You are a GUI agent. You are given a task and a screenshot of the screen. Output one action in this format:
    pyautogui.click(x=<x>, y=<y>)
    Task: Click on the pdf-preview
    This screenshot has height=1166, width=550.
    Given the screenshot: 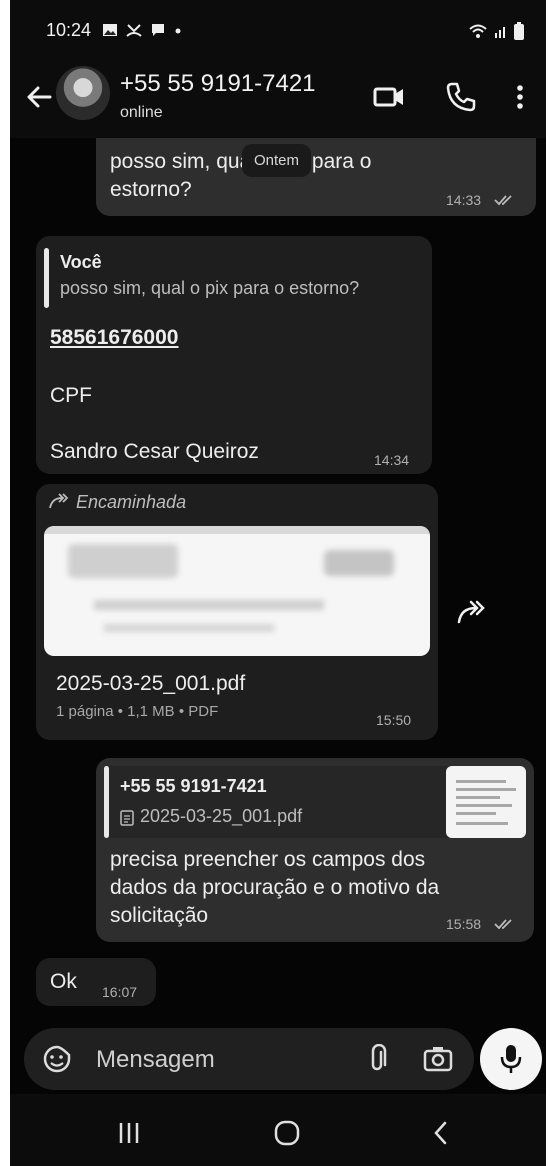 What is the action you would take?
    pyautogui.click(x=237, y=591)
    